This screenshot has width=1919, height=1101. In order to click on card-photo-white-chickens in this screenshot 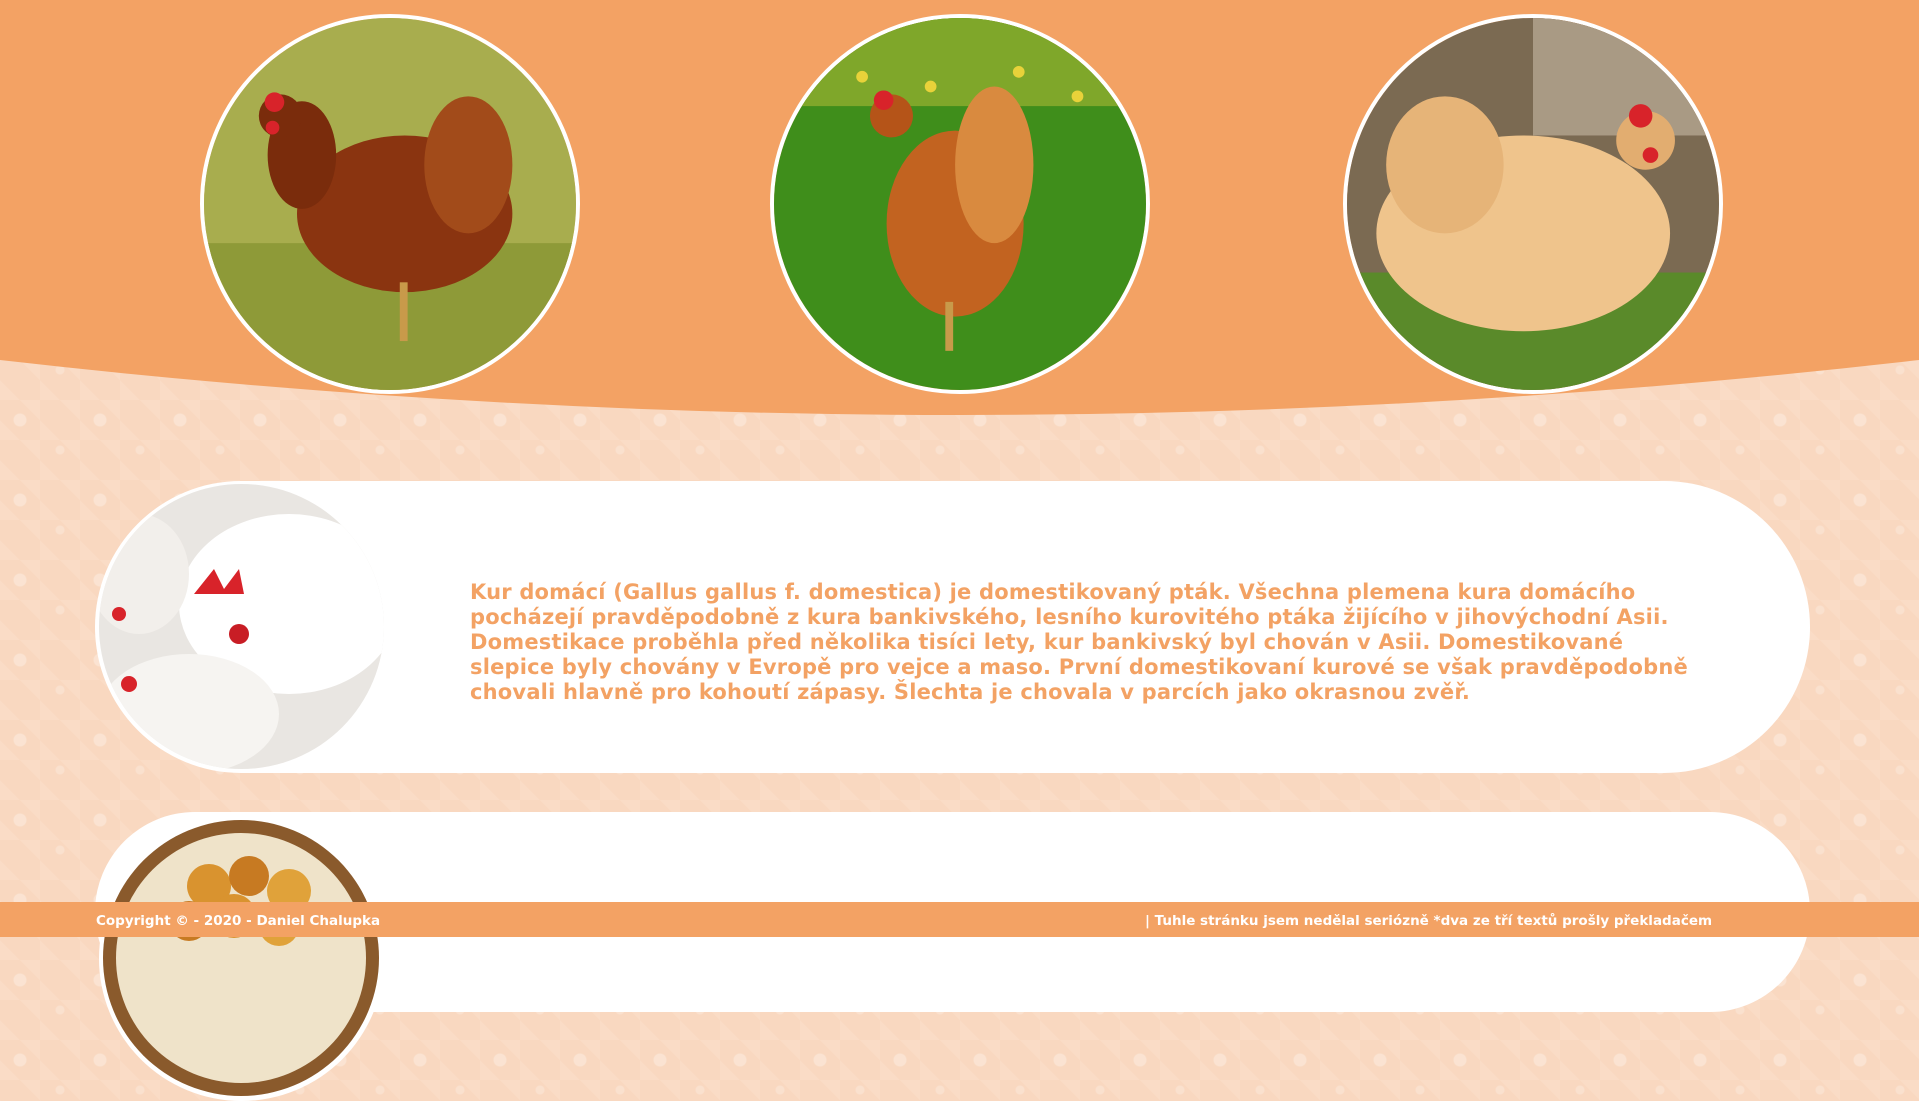, I will do `click(241, 626)`.